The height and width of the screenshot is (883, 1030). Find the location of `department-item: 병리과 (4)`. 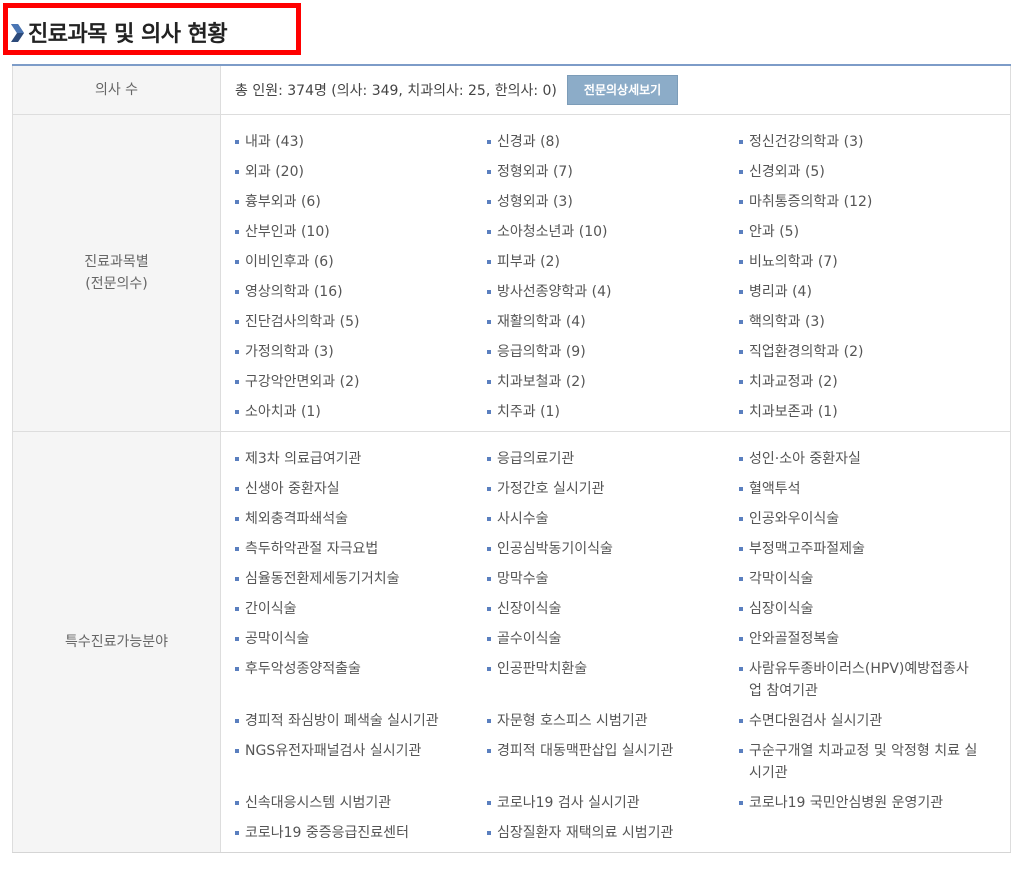

department-item: 병리과 (4) is located at coordinates (864, 296).